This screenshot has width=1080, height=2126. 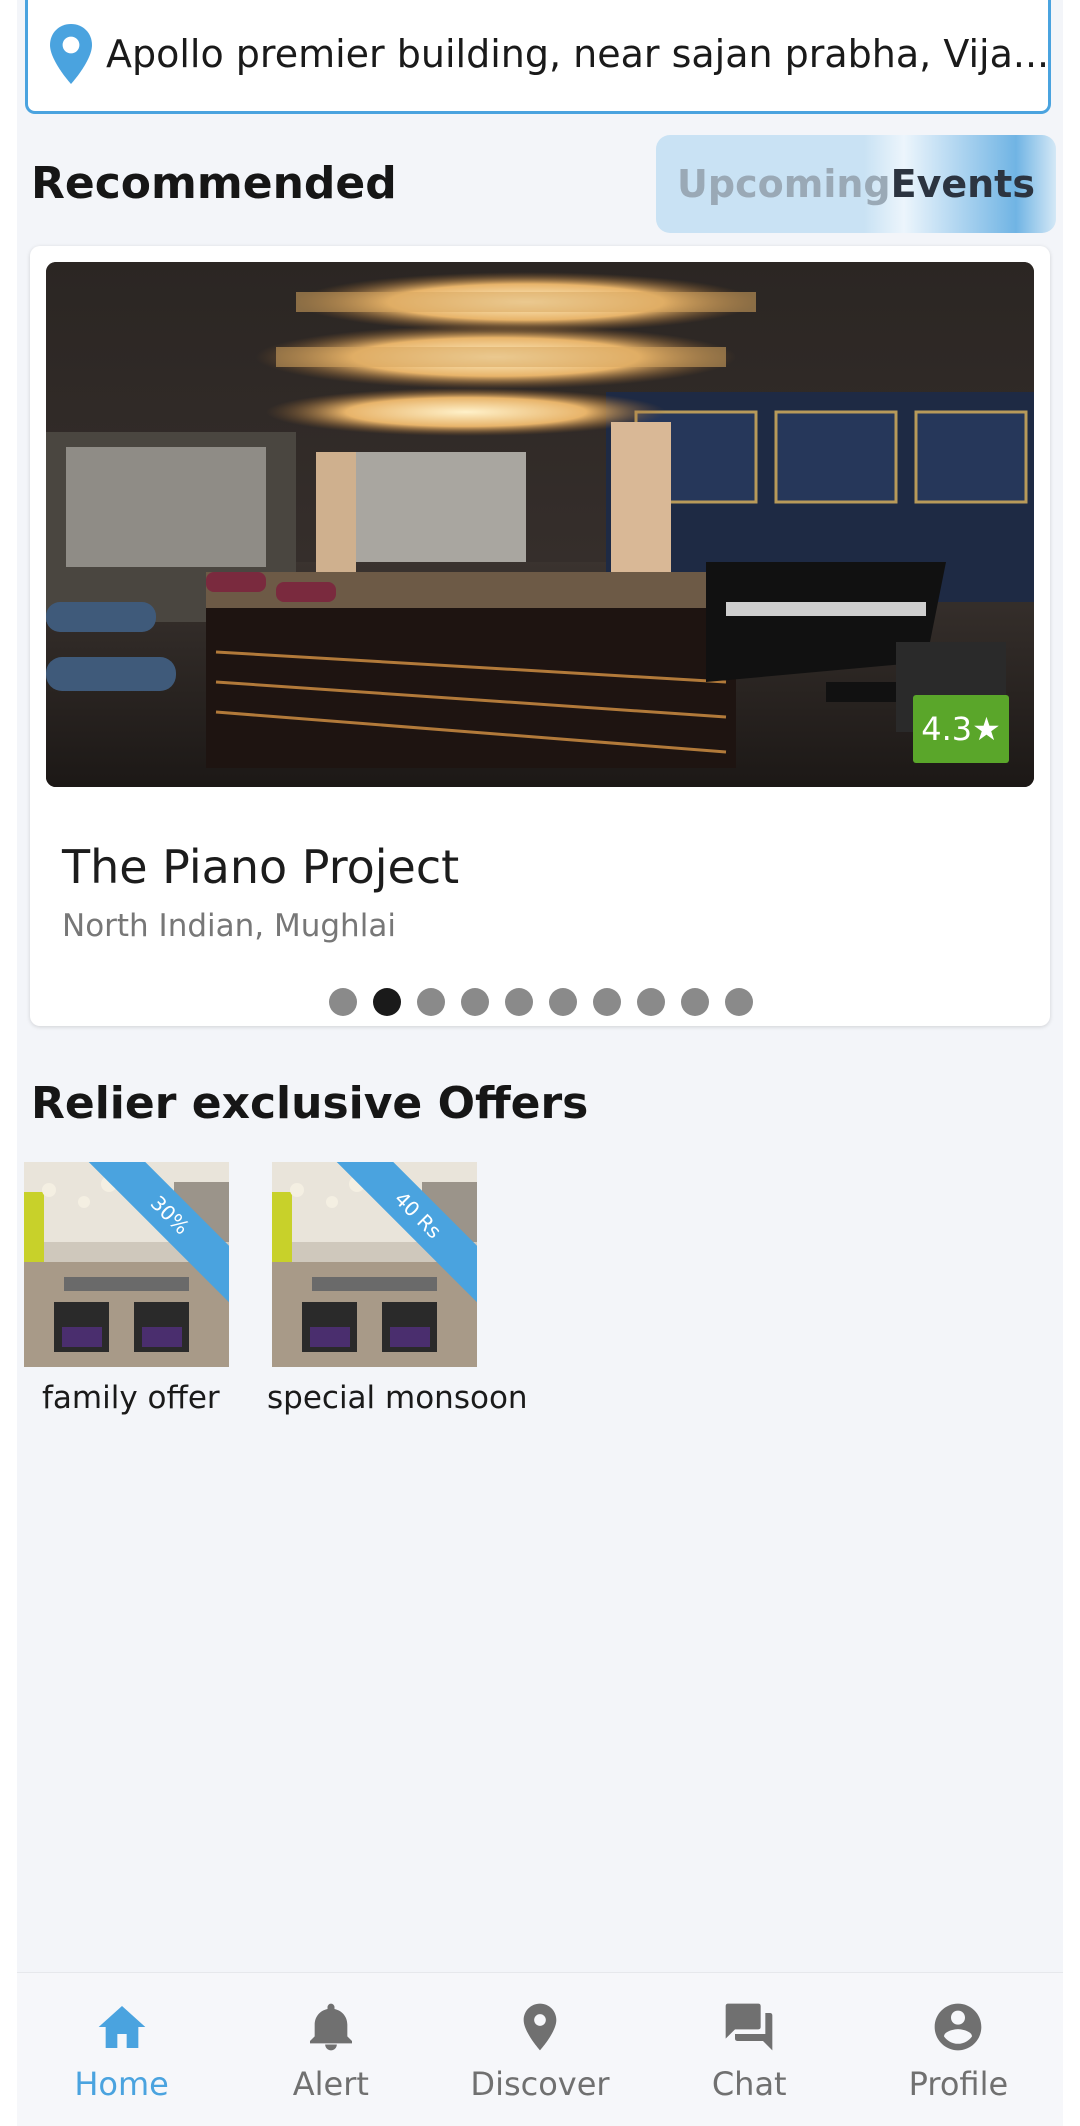 What do you see at coordinates (749, 2027) in the screenshot?
I see `chat-icon` at bounding box center [749, 2027].